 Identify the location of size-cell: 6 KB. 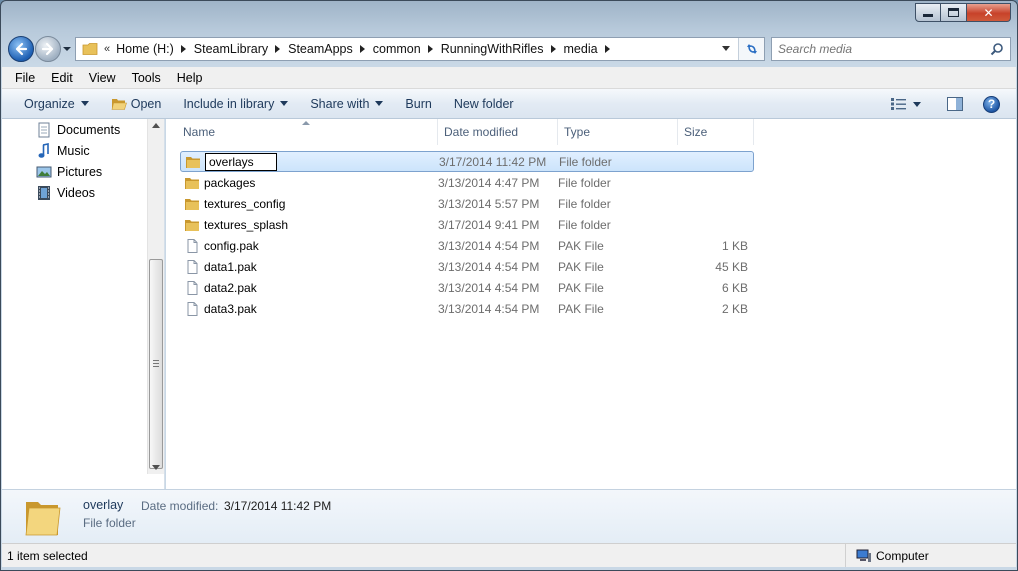
(734, 287).